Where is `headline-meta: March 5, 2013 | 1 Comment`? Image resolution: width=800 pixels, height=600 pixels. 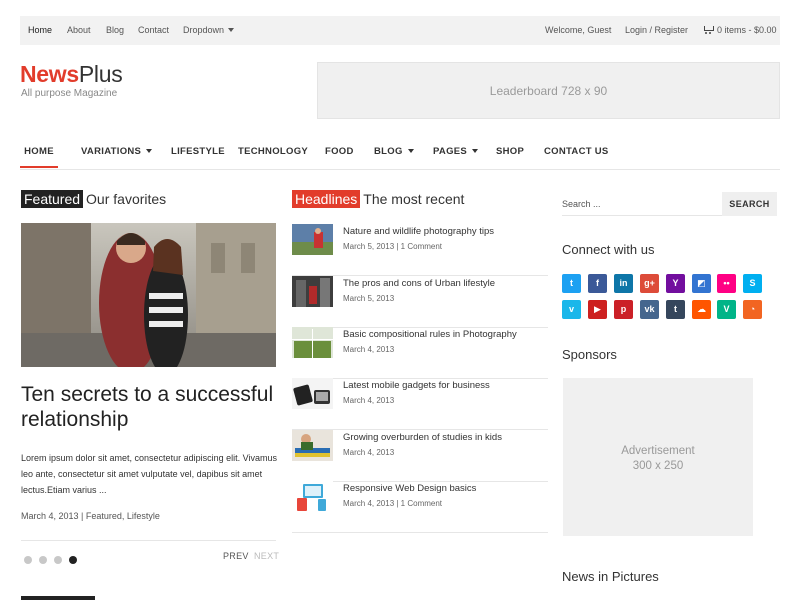 headline-meta: March 5, 2013 | 1 Comment is located at coordinates (393, 246).